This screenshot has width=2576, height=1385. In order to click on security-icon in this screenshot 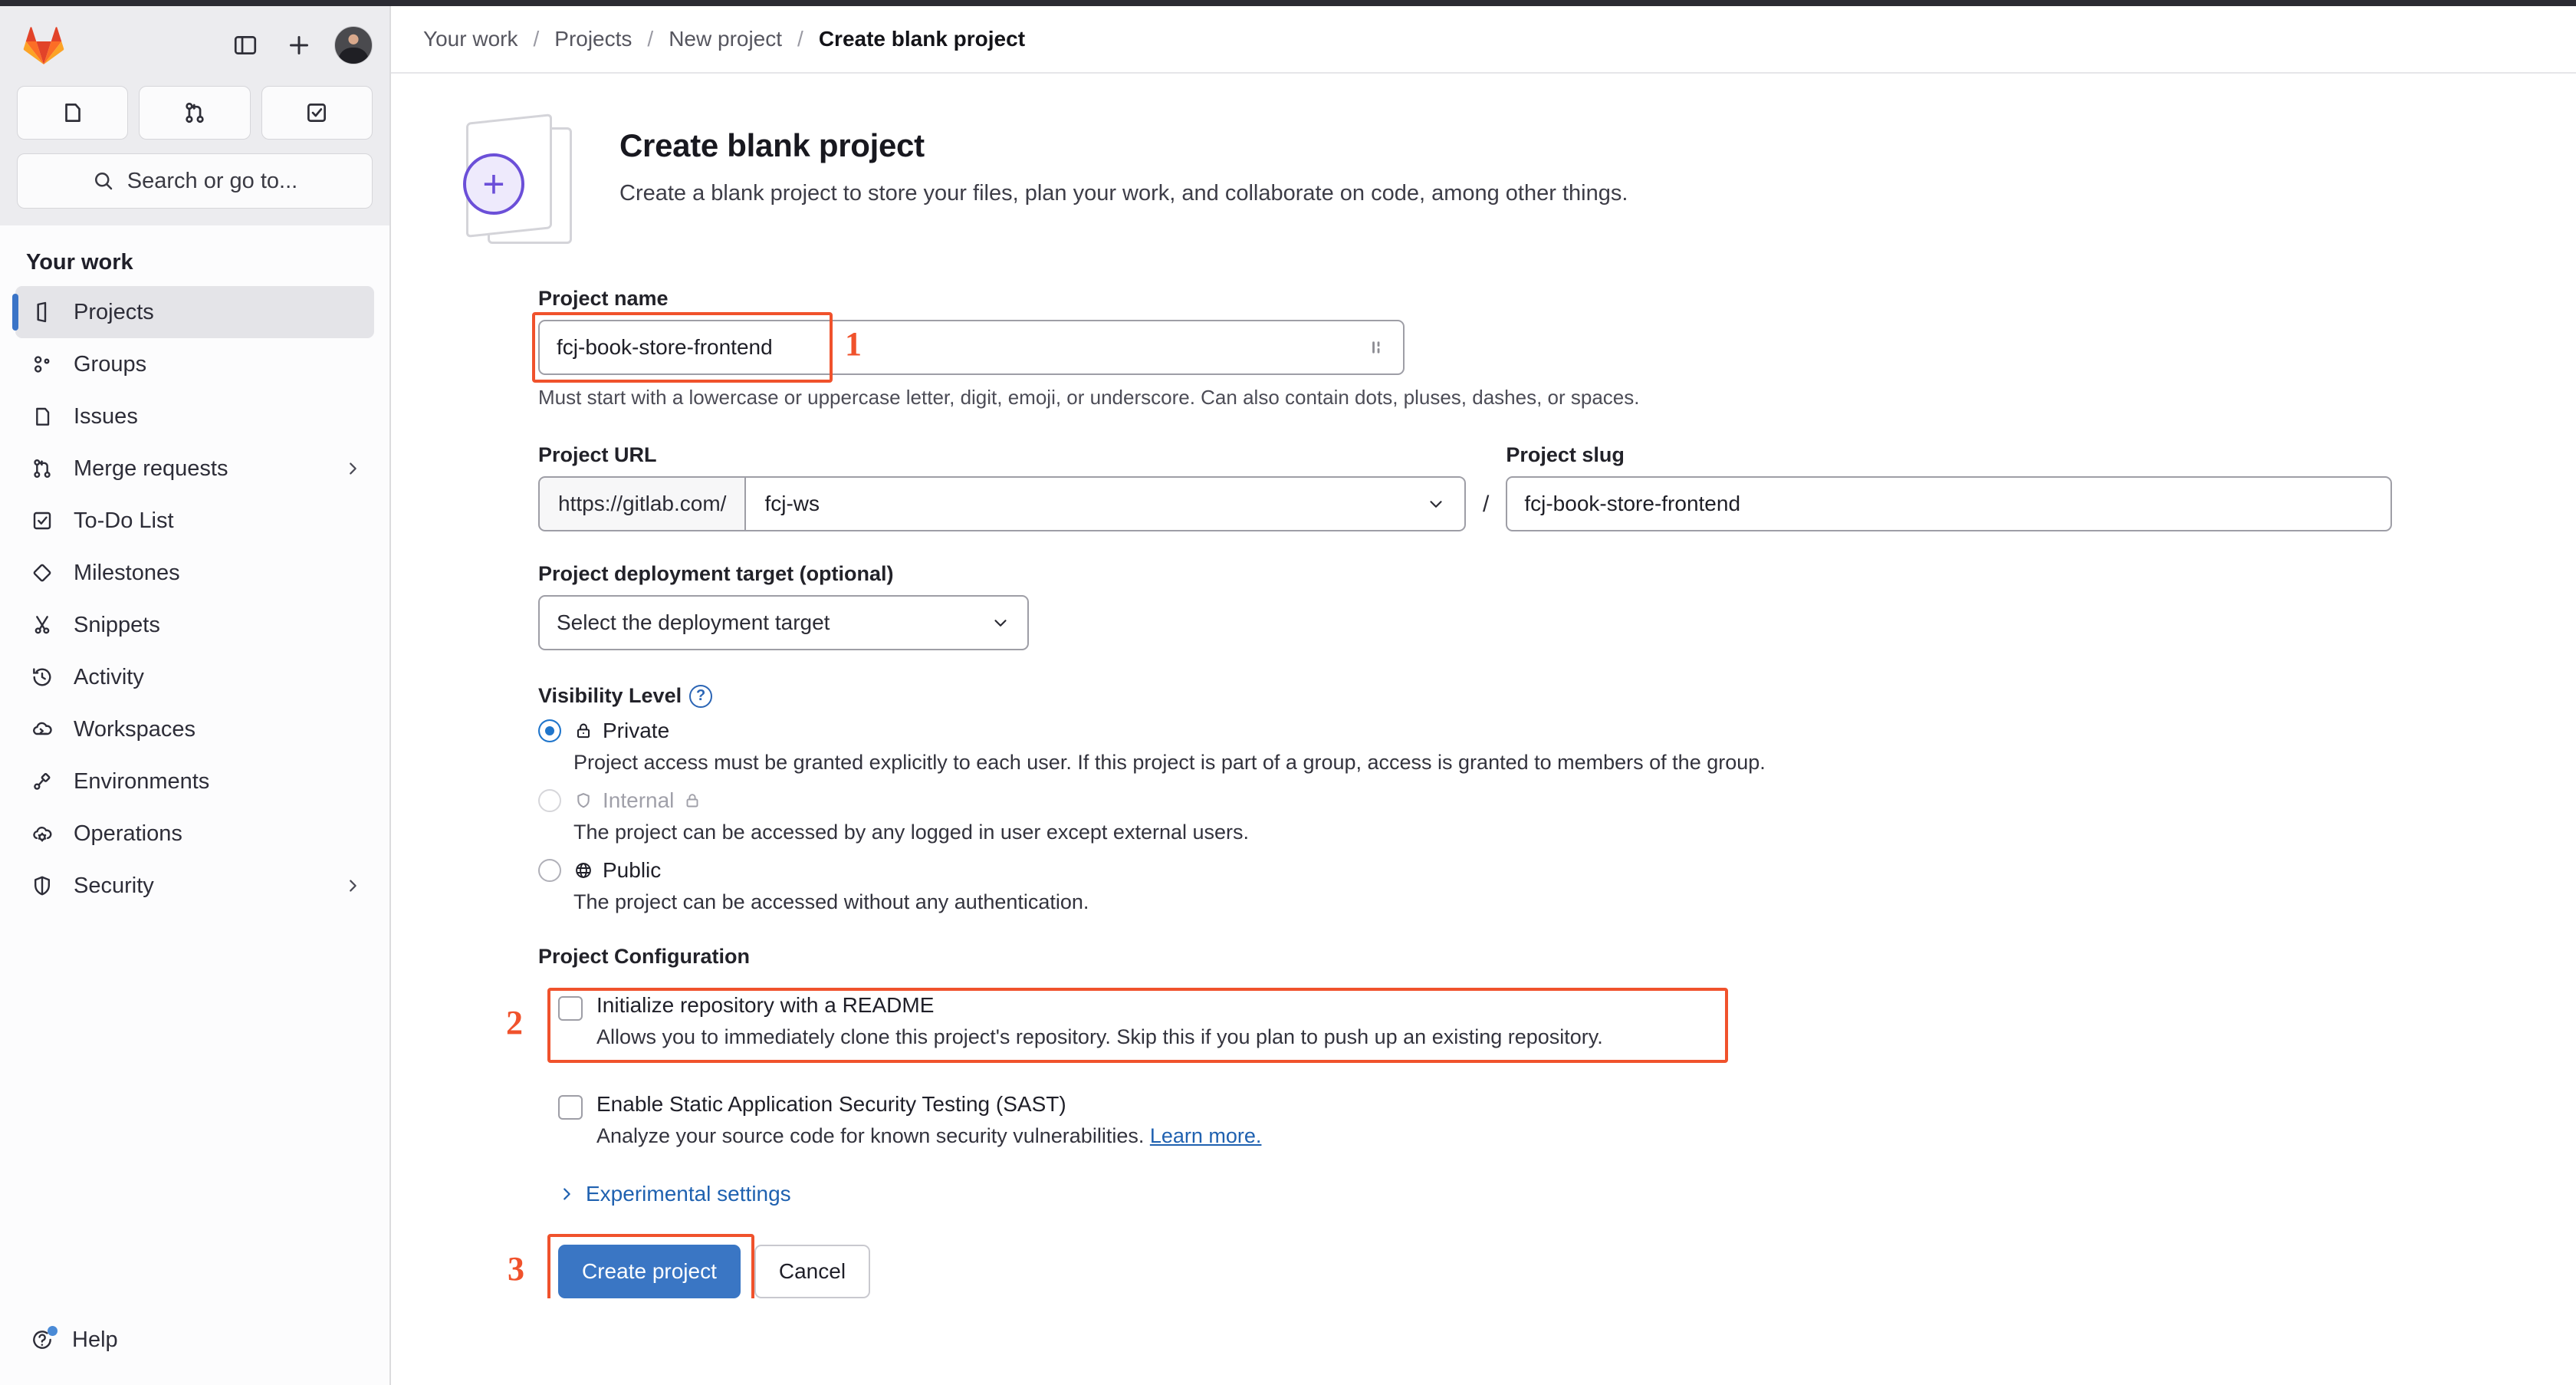, I will do `click(43, 886)`.